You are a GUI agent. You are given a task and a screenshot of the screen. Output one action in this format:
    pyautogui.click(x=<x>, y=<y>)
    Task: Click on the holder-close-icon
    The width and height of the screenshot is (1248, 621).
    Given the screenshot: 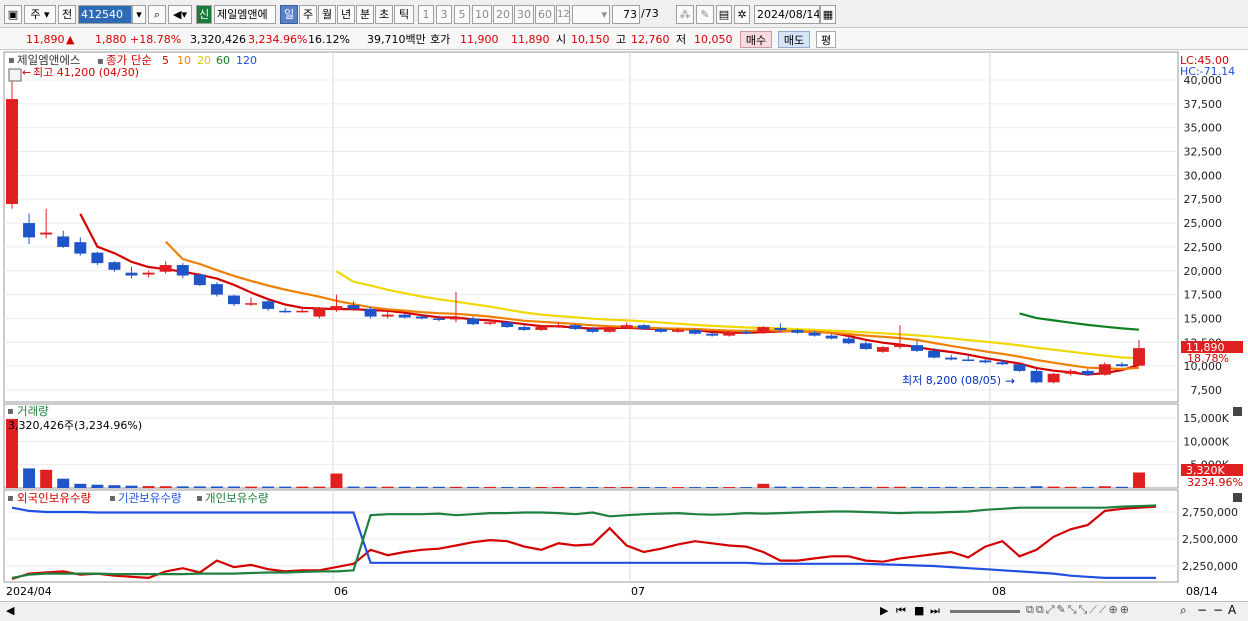 What is the action you would take?
    pyautogui.click(x=1237, y=497)
    